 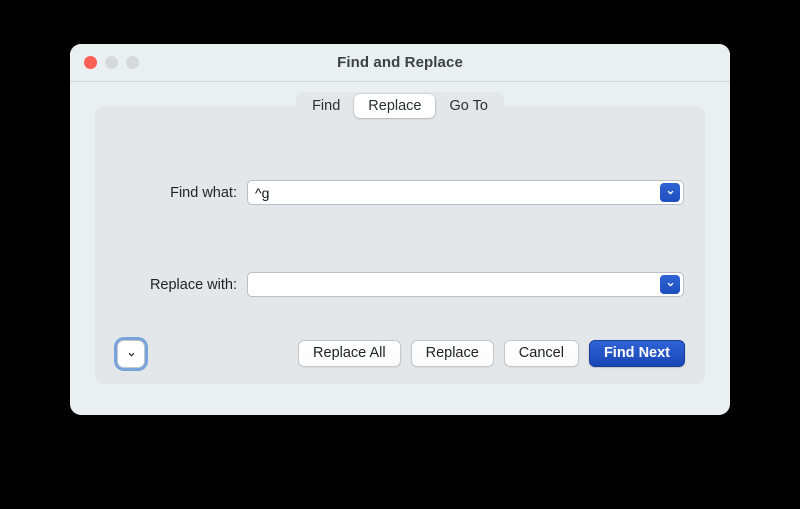 I want to click on tab-go-to: Go To, so click(x=468, y=106).